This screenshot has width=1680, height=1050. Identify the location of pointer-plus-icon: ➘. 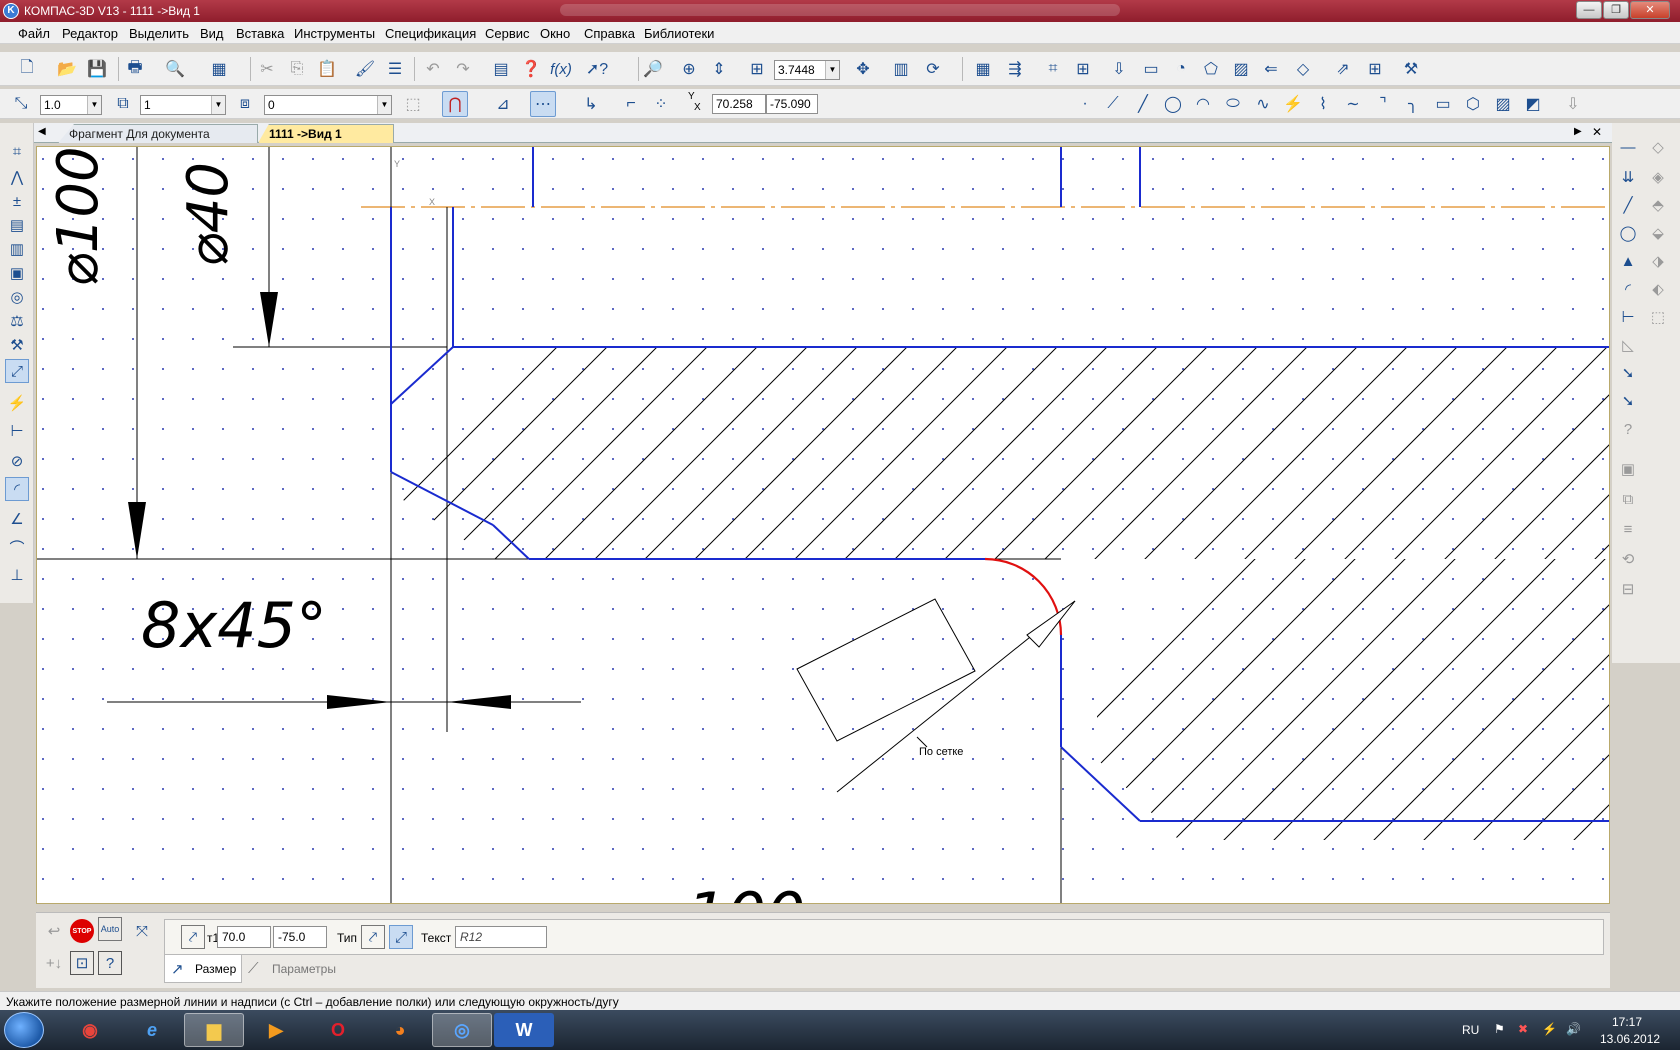
(1628, 401).